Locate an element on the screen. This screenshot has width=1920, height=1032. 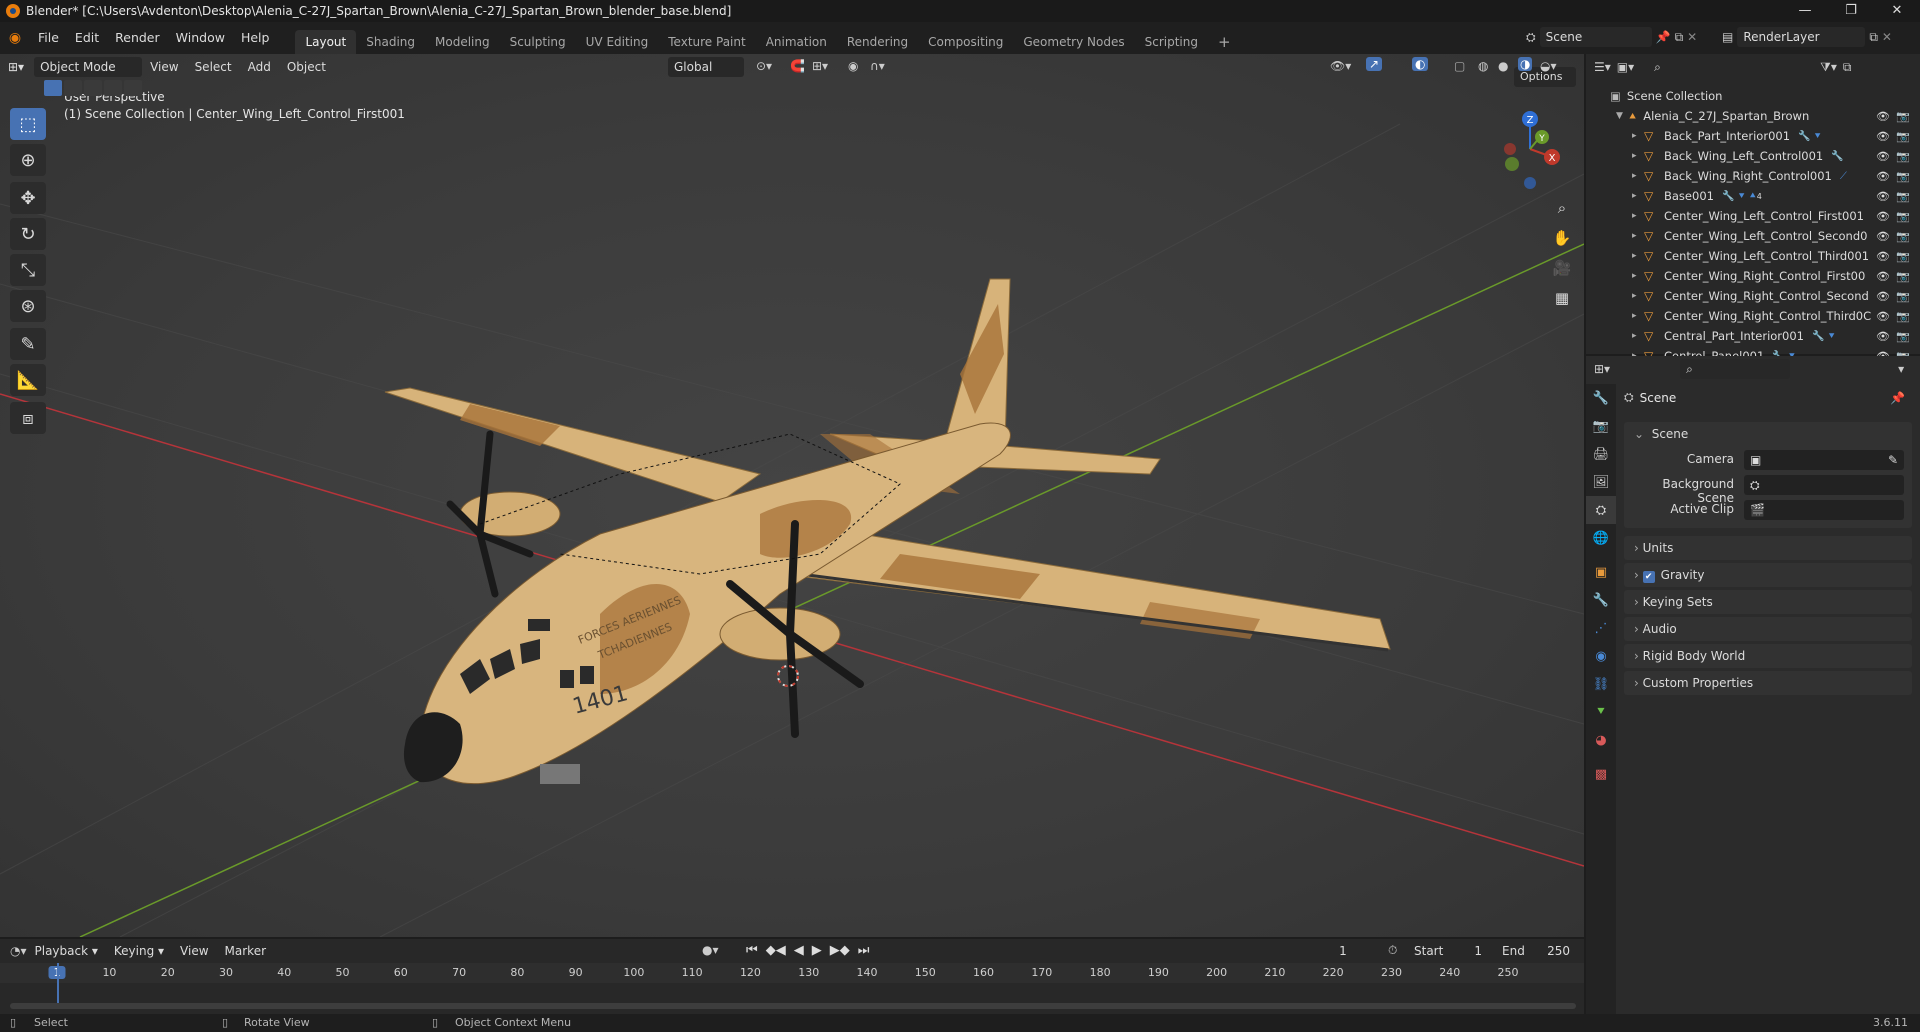
menu-file: File is located at coordinates (48, 38).